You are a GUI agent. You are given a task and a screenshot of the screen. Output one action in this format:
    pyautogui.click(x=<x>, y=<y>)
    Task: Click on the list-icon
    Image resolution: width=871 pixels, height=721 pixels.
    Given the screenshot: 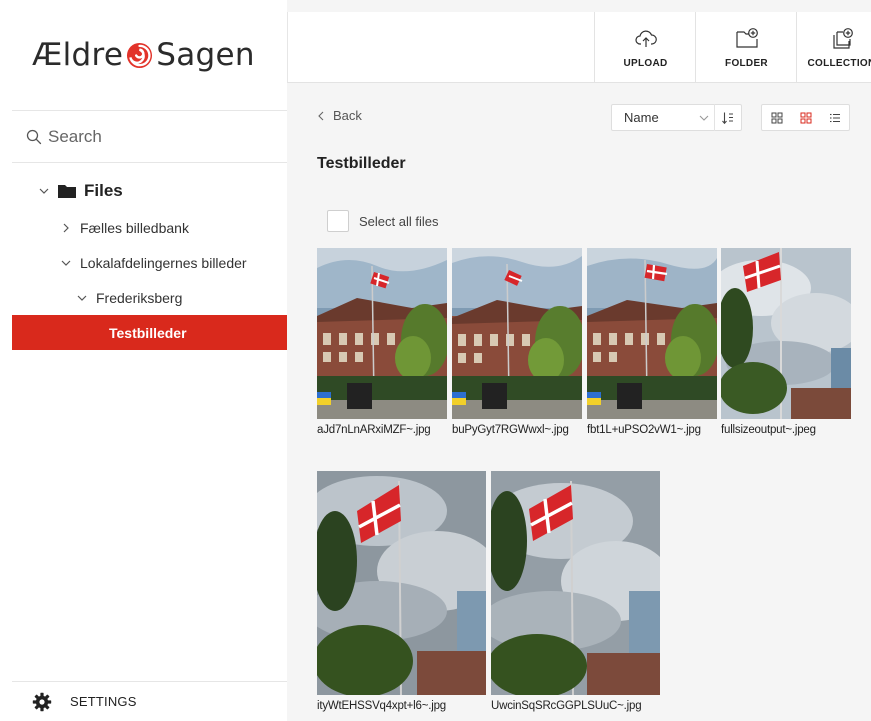 What is the action you would take?
    pyautogui.click(x=834, y=117)
    